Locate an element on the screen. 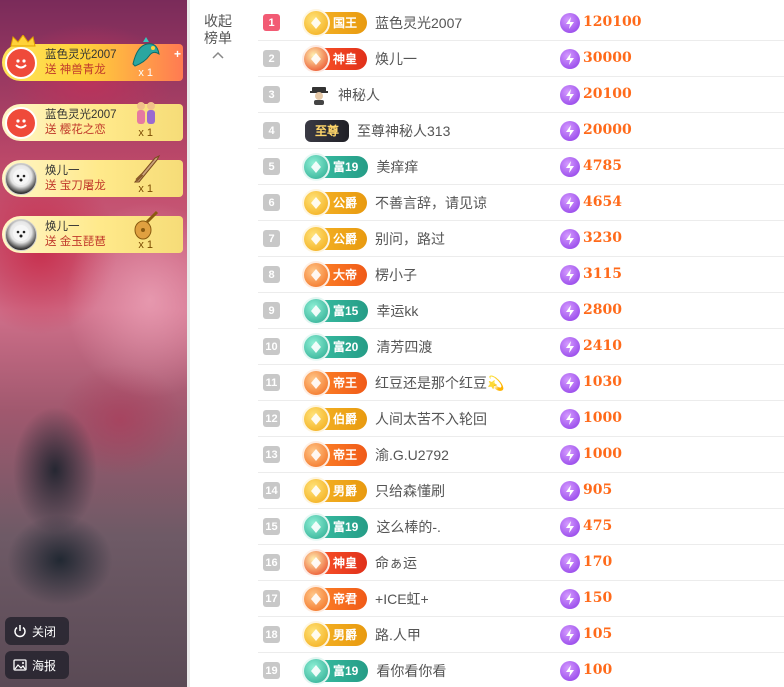 The width and height of the screenshot is (784, 687). rank-badge: 神皇 is located at coordinates (335, 562).